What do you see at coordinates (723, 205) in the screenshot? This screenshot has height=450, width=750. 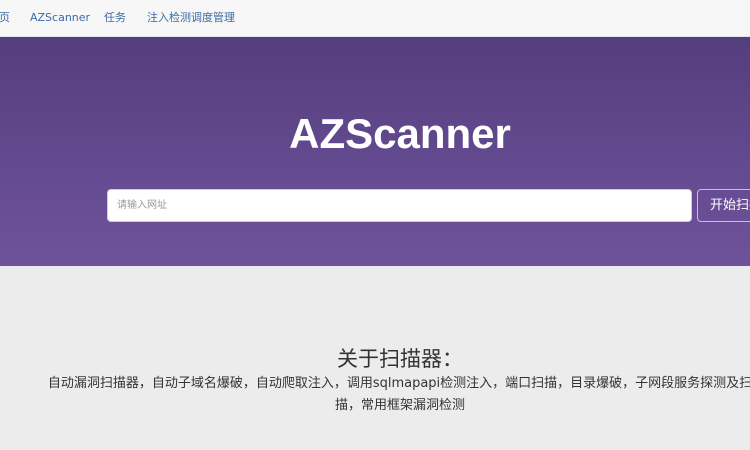 I see `start-scan-button: 开始扫描` at bounding box center [723, 205].